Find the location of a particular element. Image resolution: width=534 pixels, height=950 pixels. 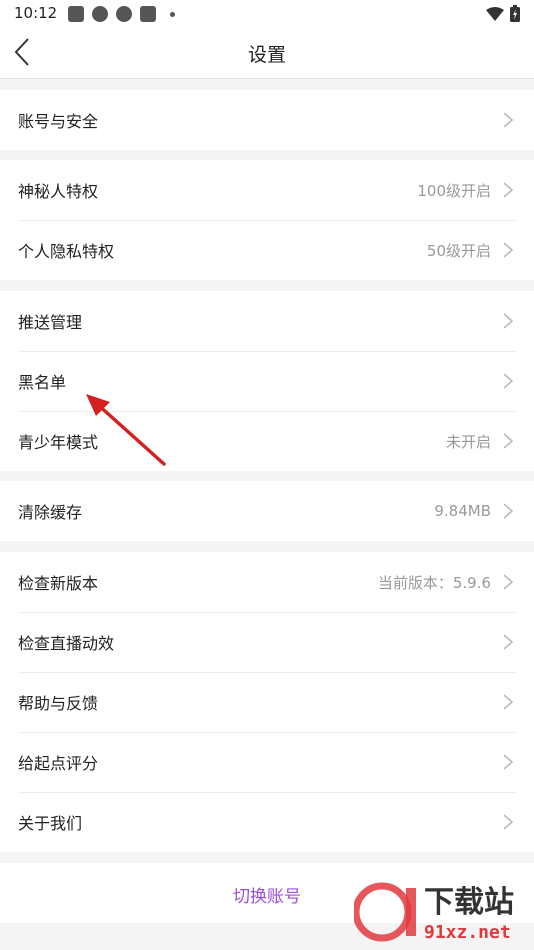

settings-item-value: 100级开启 is located at coordinates (454, 190).